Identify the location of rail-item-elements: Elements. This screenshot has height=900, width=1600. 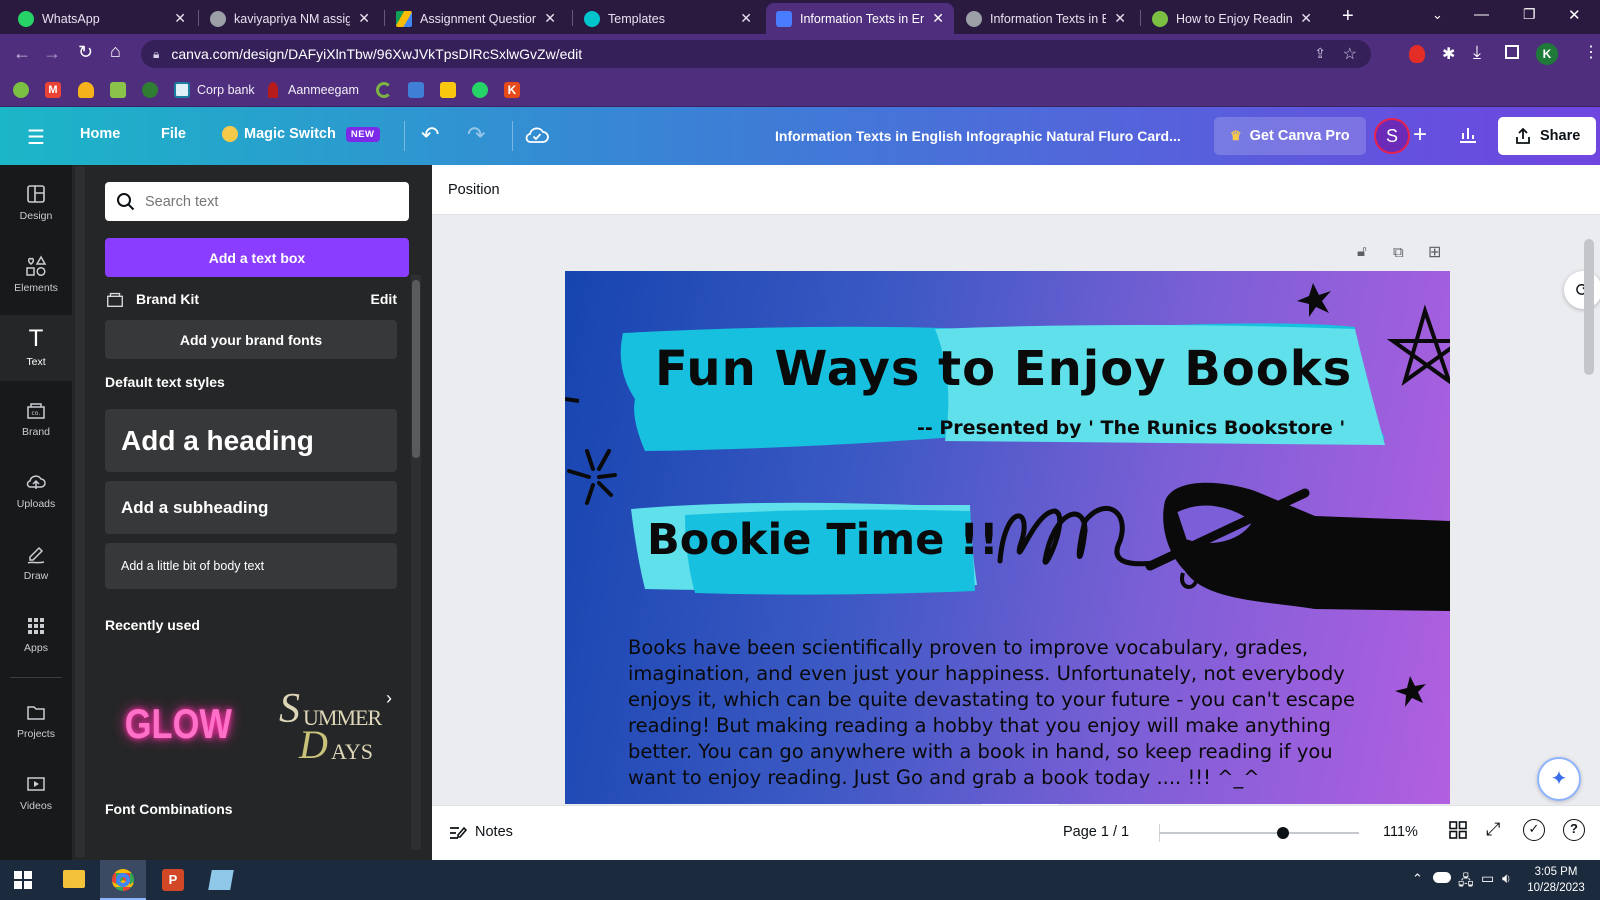
(36, 274).